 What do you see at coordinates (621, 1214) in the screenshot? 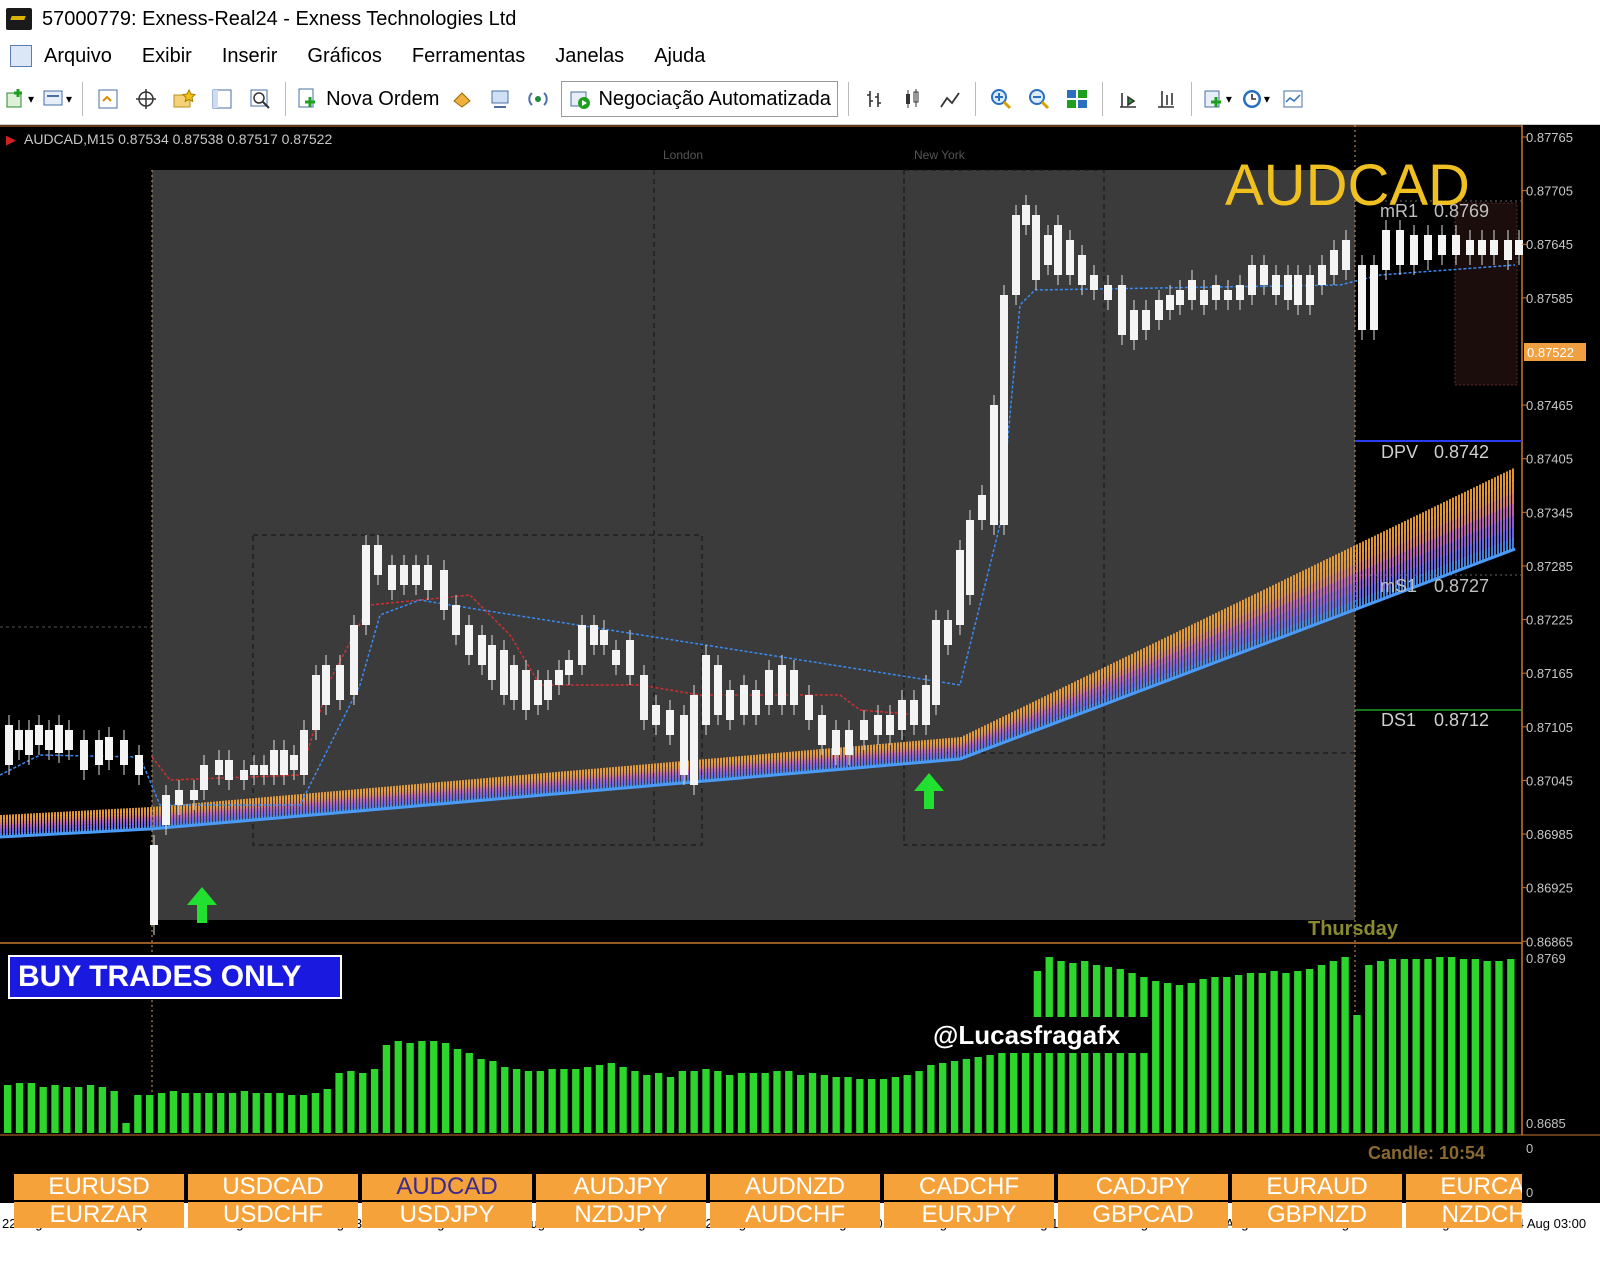
I see `pair-button-nzdjpy: NZDJPY` at bounding box center [621, 1214].